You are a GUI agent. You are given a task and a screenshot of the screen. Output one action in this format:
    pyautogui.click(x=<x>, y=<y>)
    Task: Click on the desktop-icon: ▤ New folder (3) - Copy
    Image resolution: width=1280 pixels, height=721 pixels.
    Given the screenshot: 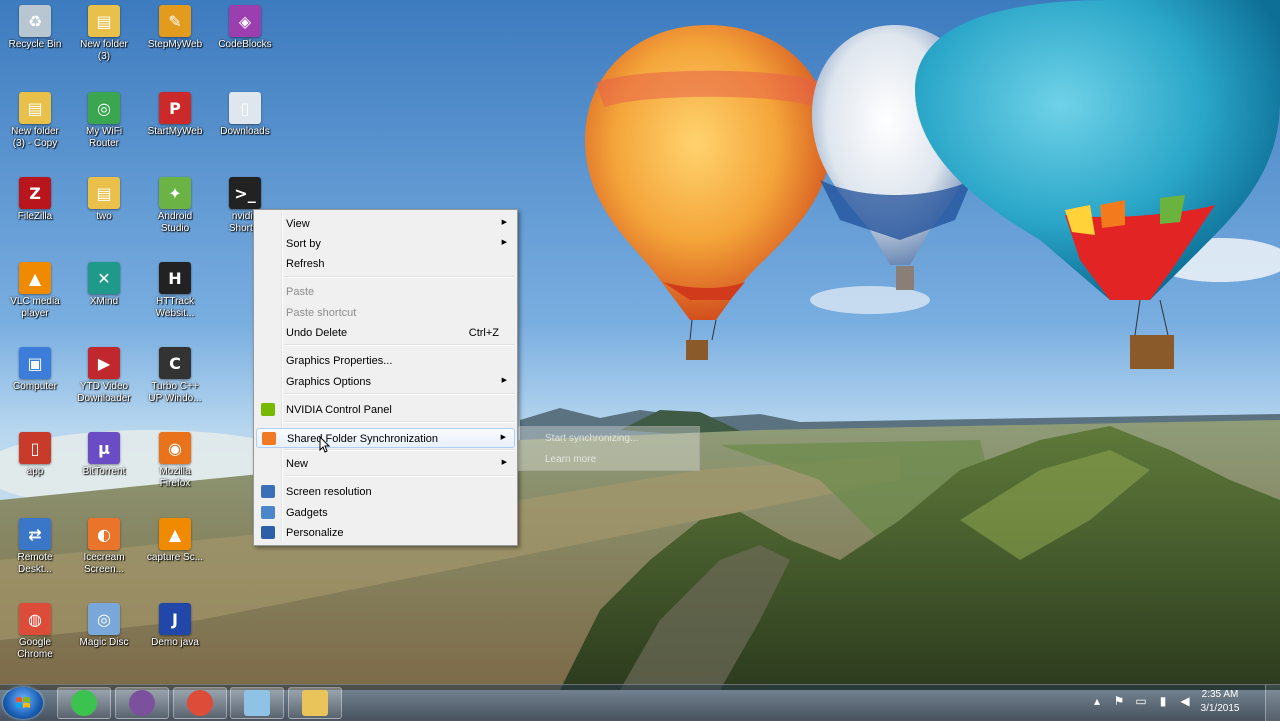 What is the action you would take?
    pyautogui.click(x=35, y=121)
    